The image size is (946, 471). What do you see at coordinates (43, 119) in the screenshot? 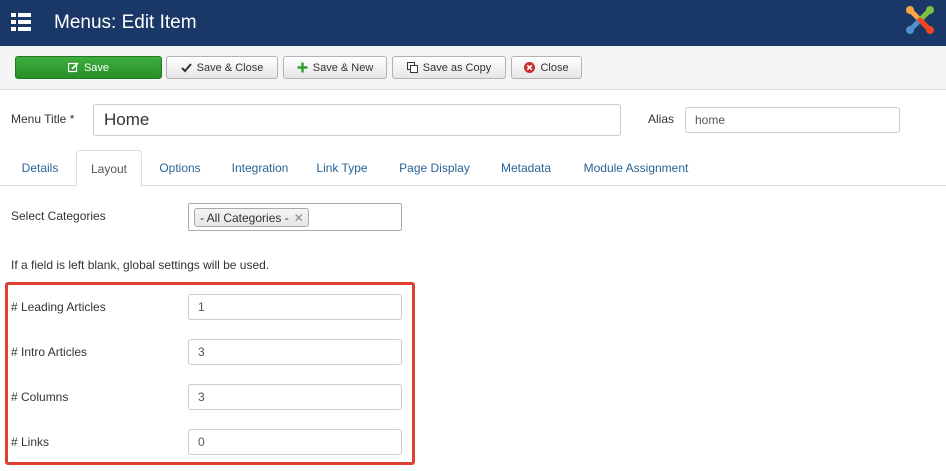
I see `menu-title-label: Menu Title *` at bounding box center [43, 119].